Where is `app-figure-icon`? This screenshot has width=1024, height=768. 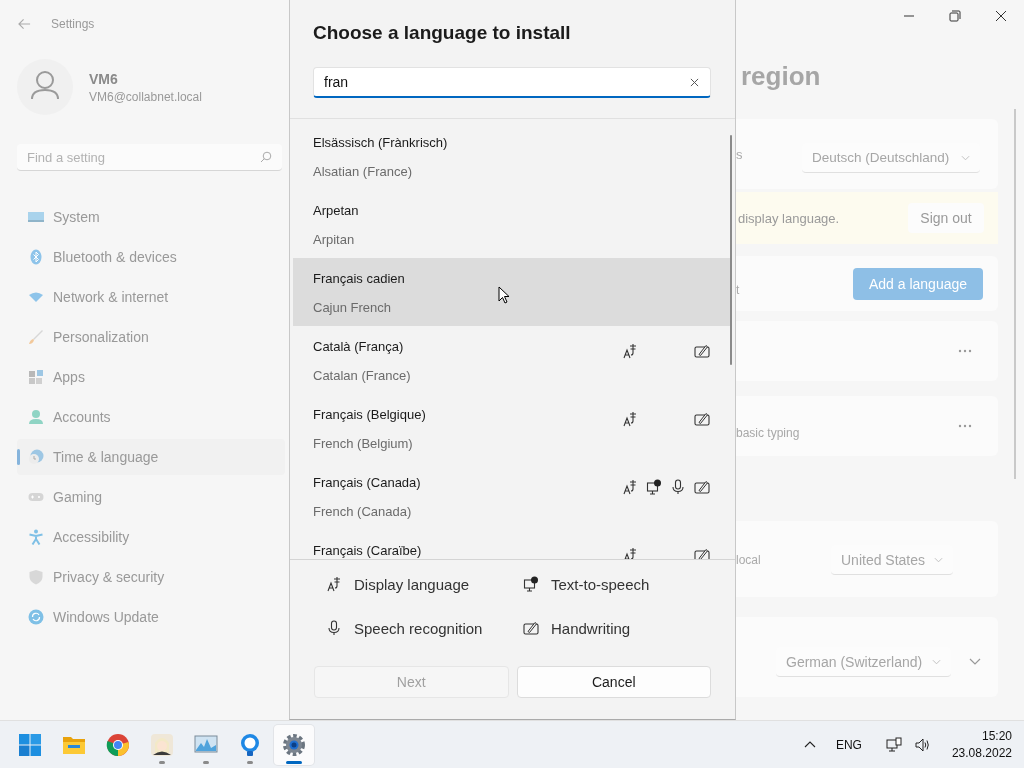 app-figure-icon is located at coordinates (162, 744).